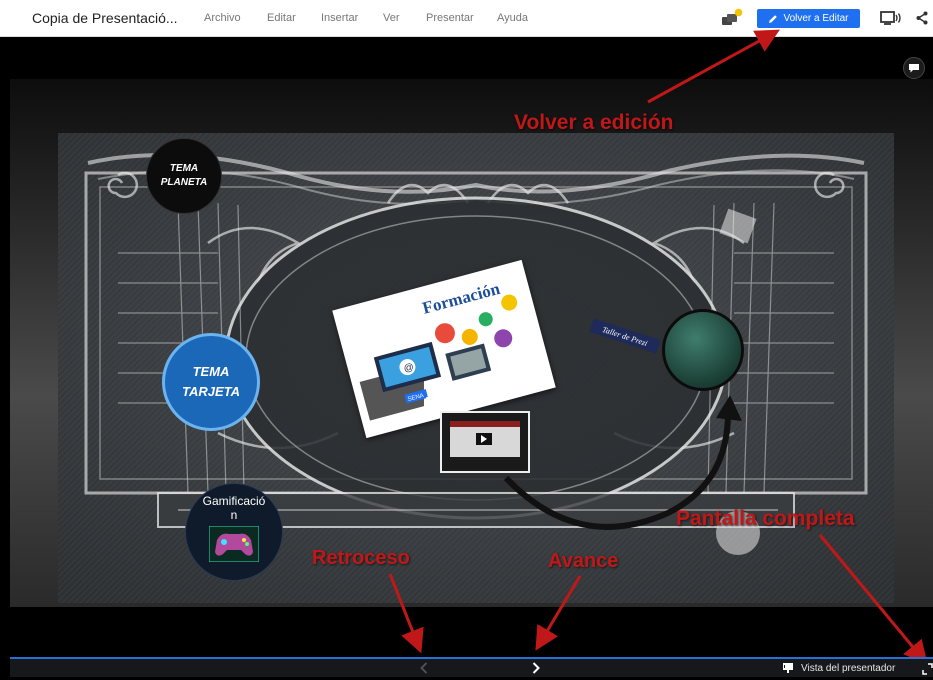  Describe the element at coordinates (471, 667) in the screenshot. I see `presentation-controls-bar: Vista del presentador` at that location.